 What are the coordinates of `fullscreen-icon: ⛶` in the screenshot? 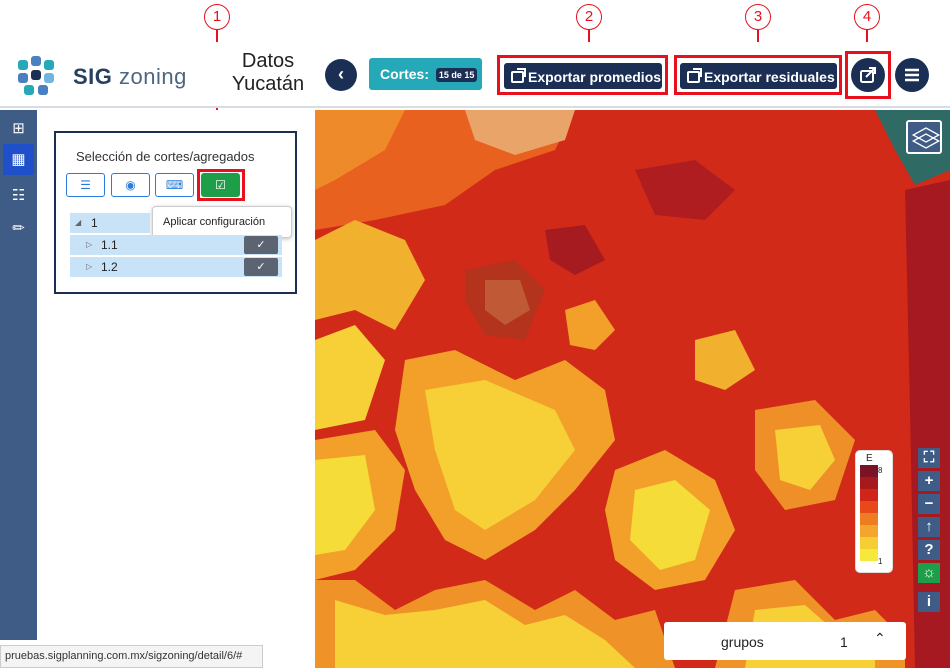 It's located at (929, 457).